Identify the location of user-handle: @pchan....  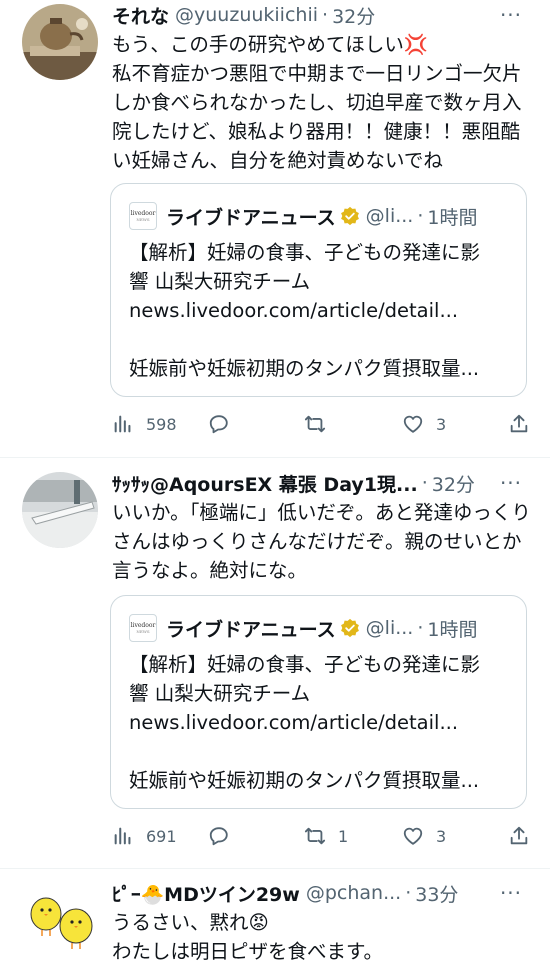
(353, 893).